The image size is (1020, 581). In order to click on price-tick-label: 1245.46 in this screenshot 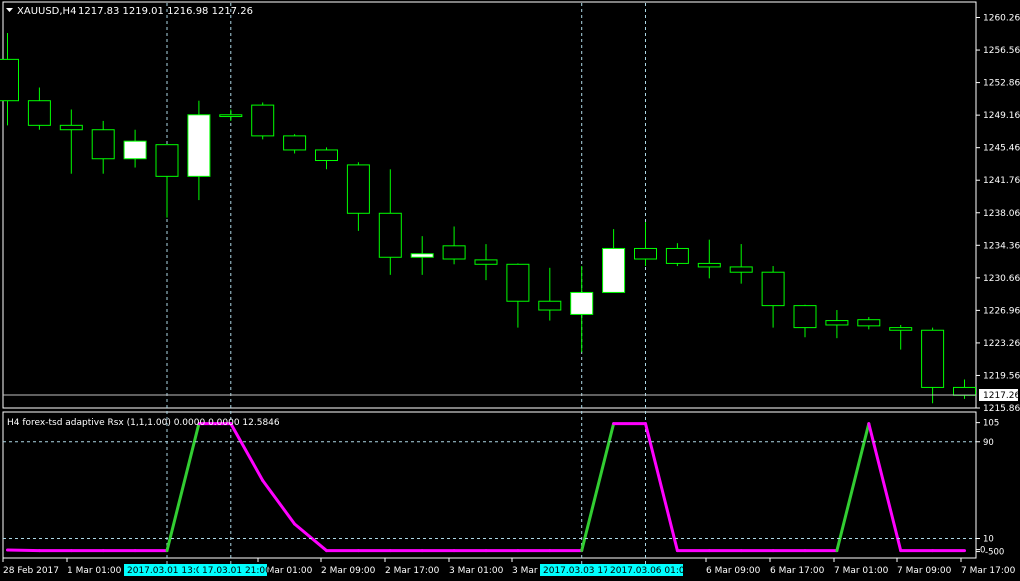, I will do `click(1001, 149)`.